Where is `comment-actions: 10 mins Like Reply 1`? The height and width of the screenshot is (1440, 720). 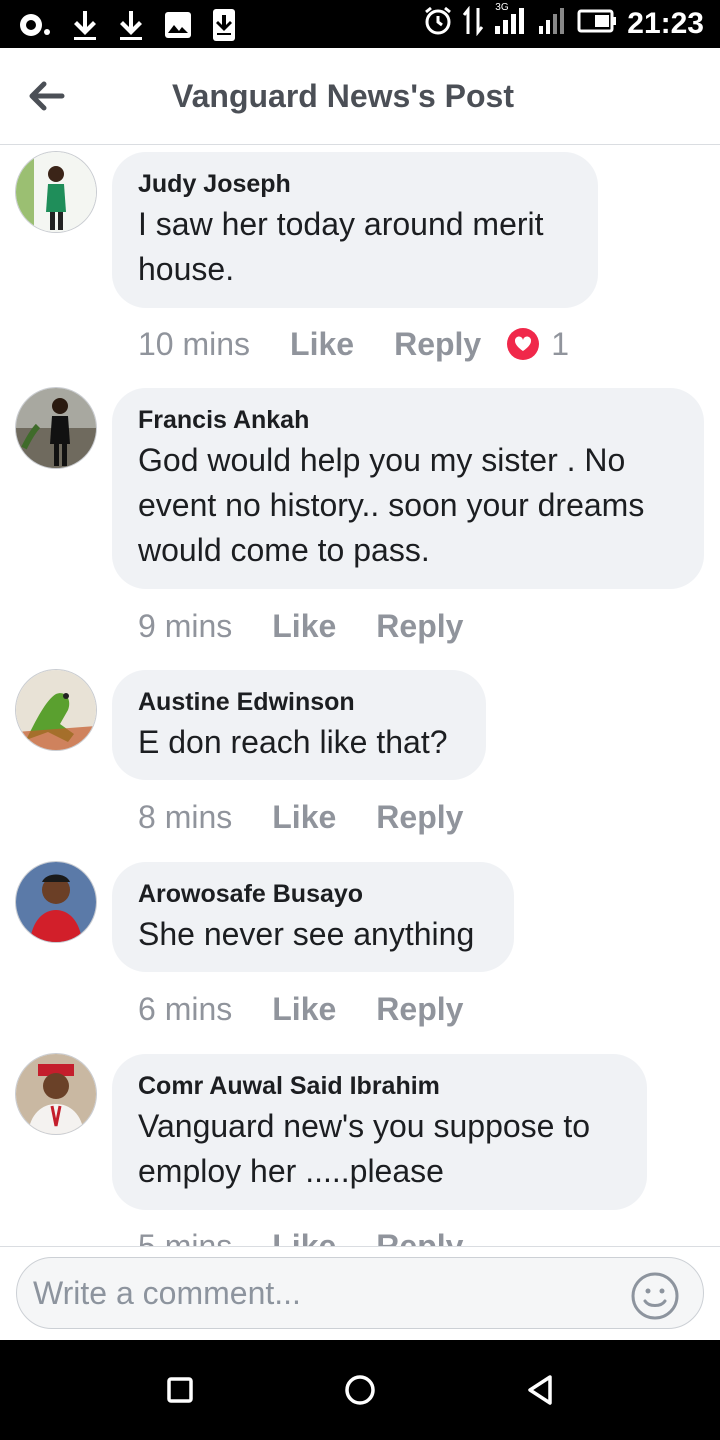
comment-actions: 10 mins Like Reply 1 is located at coordinates (353, 344).